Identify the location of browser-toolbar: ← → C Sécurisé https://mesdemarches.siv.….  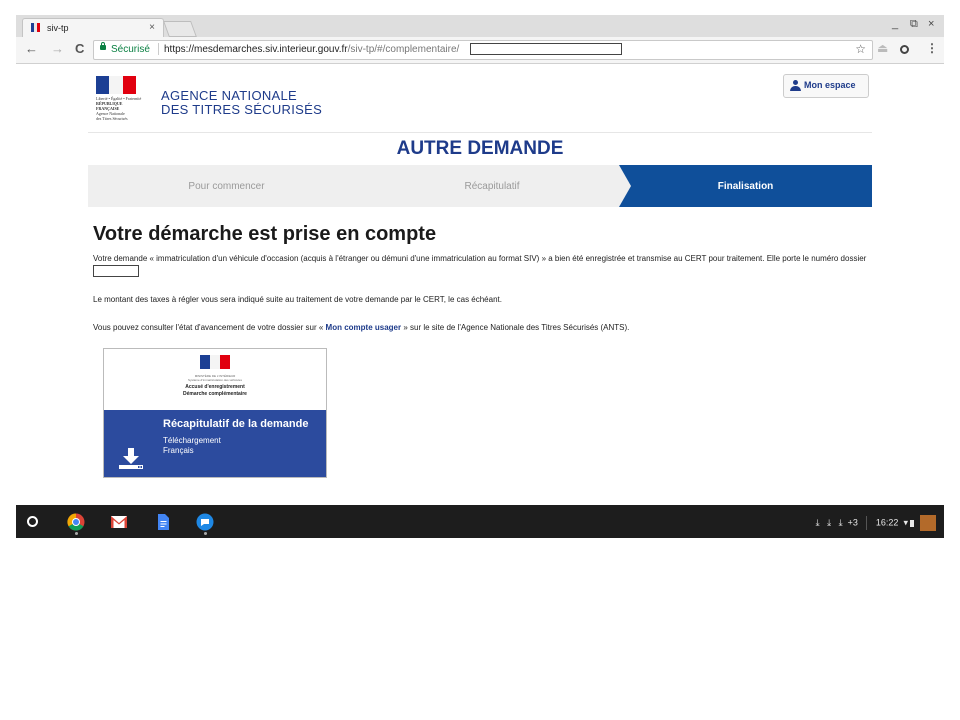
(480, 50).